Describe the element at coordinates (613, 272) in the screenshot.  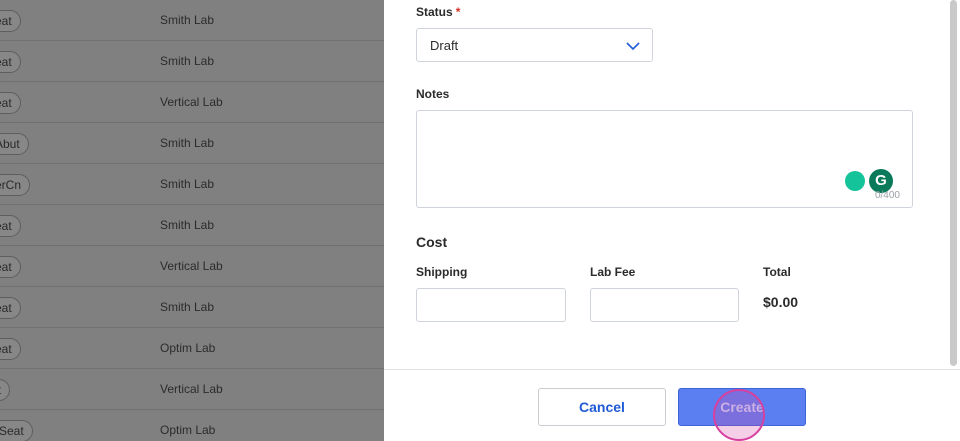
I see `lab-fee-label: Lab Fee` at that location.